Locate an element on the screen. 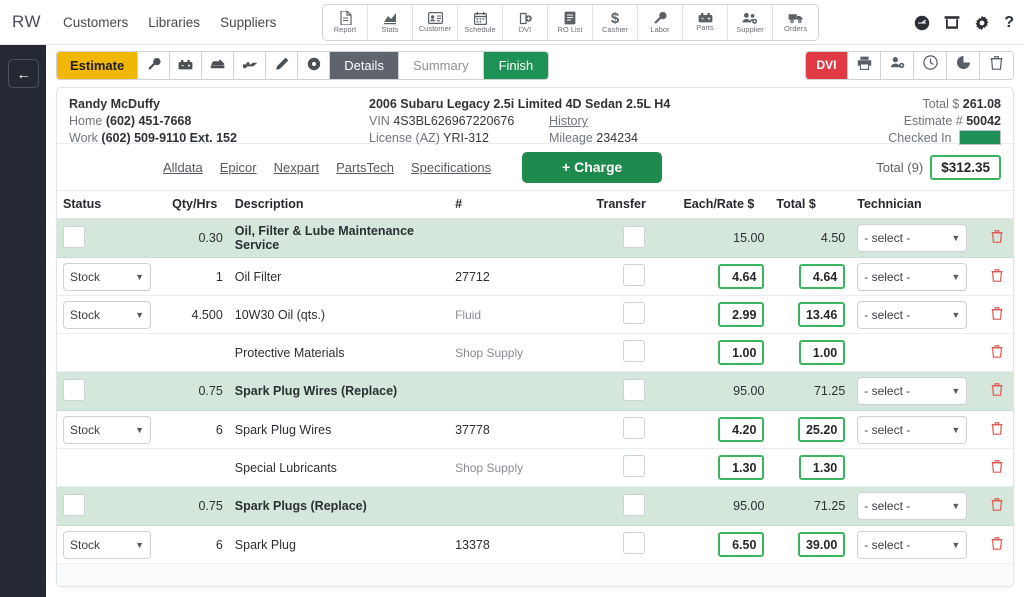 The image size is (1024, 597). help-question-icon: ? is located at coordinates (1009, 23).